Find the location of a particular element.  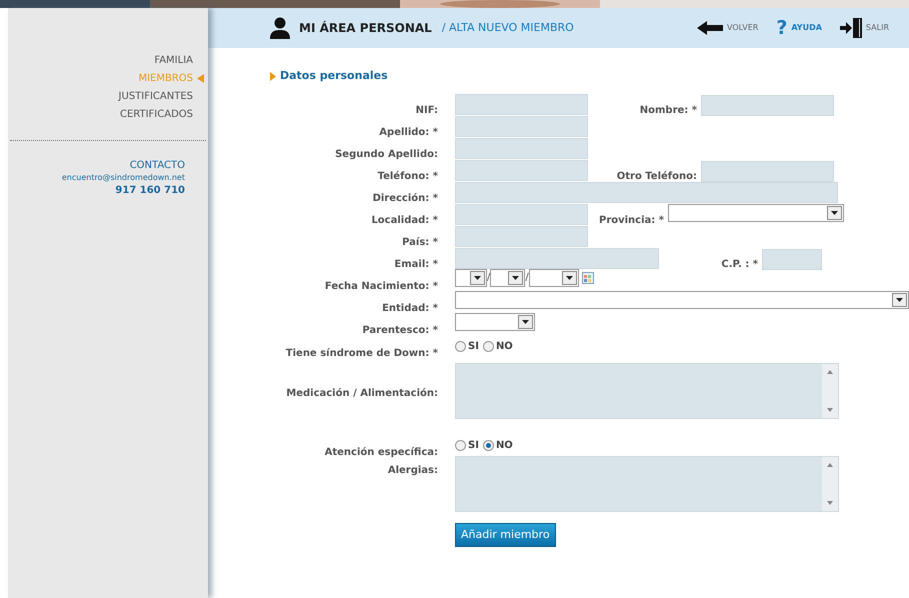

nav-link: JUSTIFICANTES is located at coordinates (155, 96).